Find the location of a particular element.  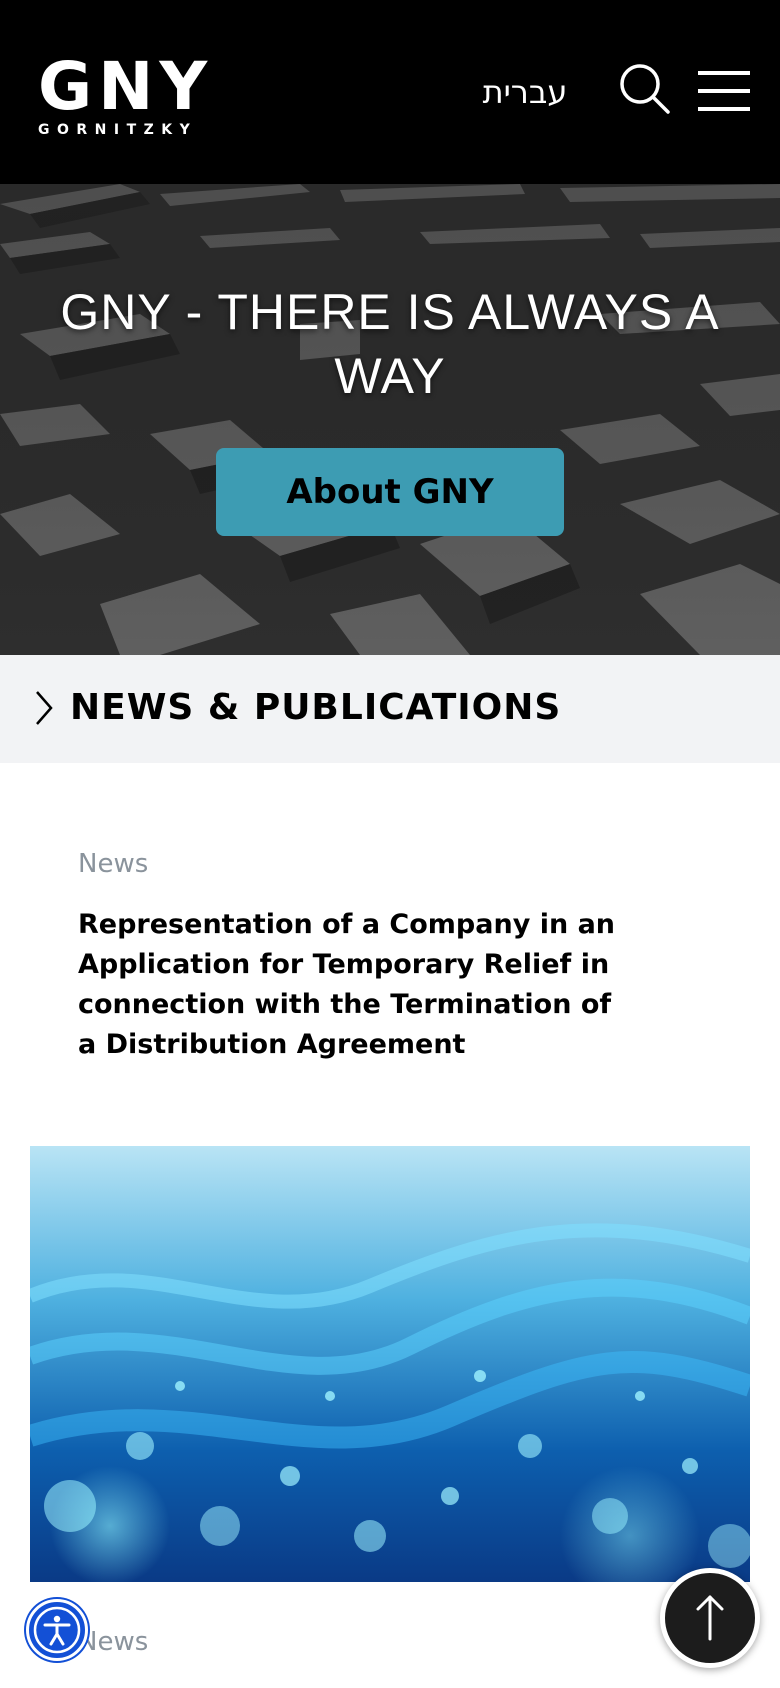

search-button is located at coordinates (645, 89).